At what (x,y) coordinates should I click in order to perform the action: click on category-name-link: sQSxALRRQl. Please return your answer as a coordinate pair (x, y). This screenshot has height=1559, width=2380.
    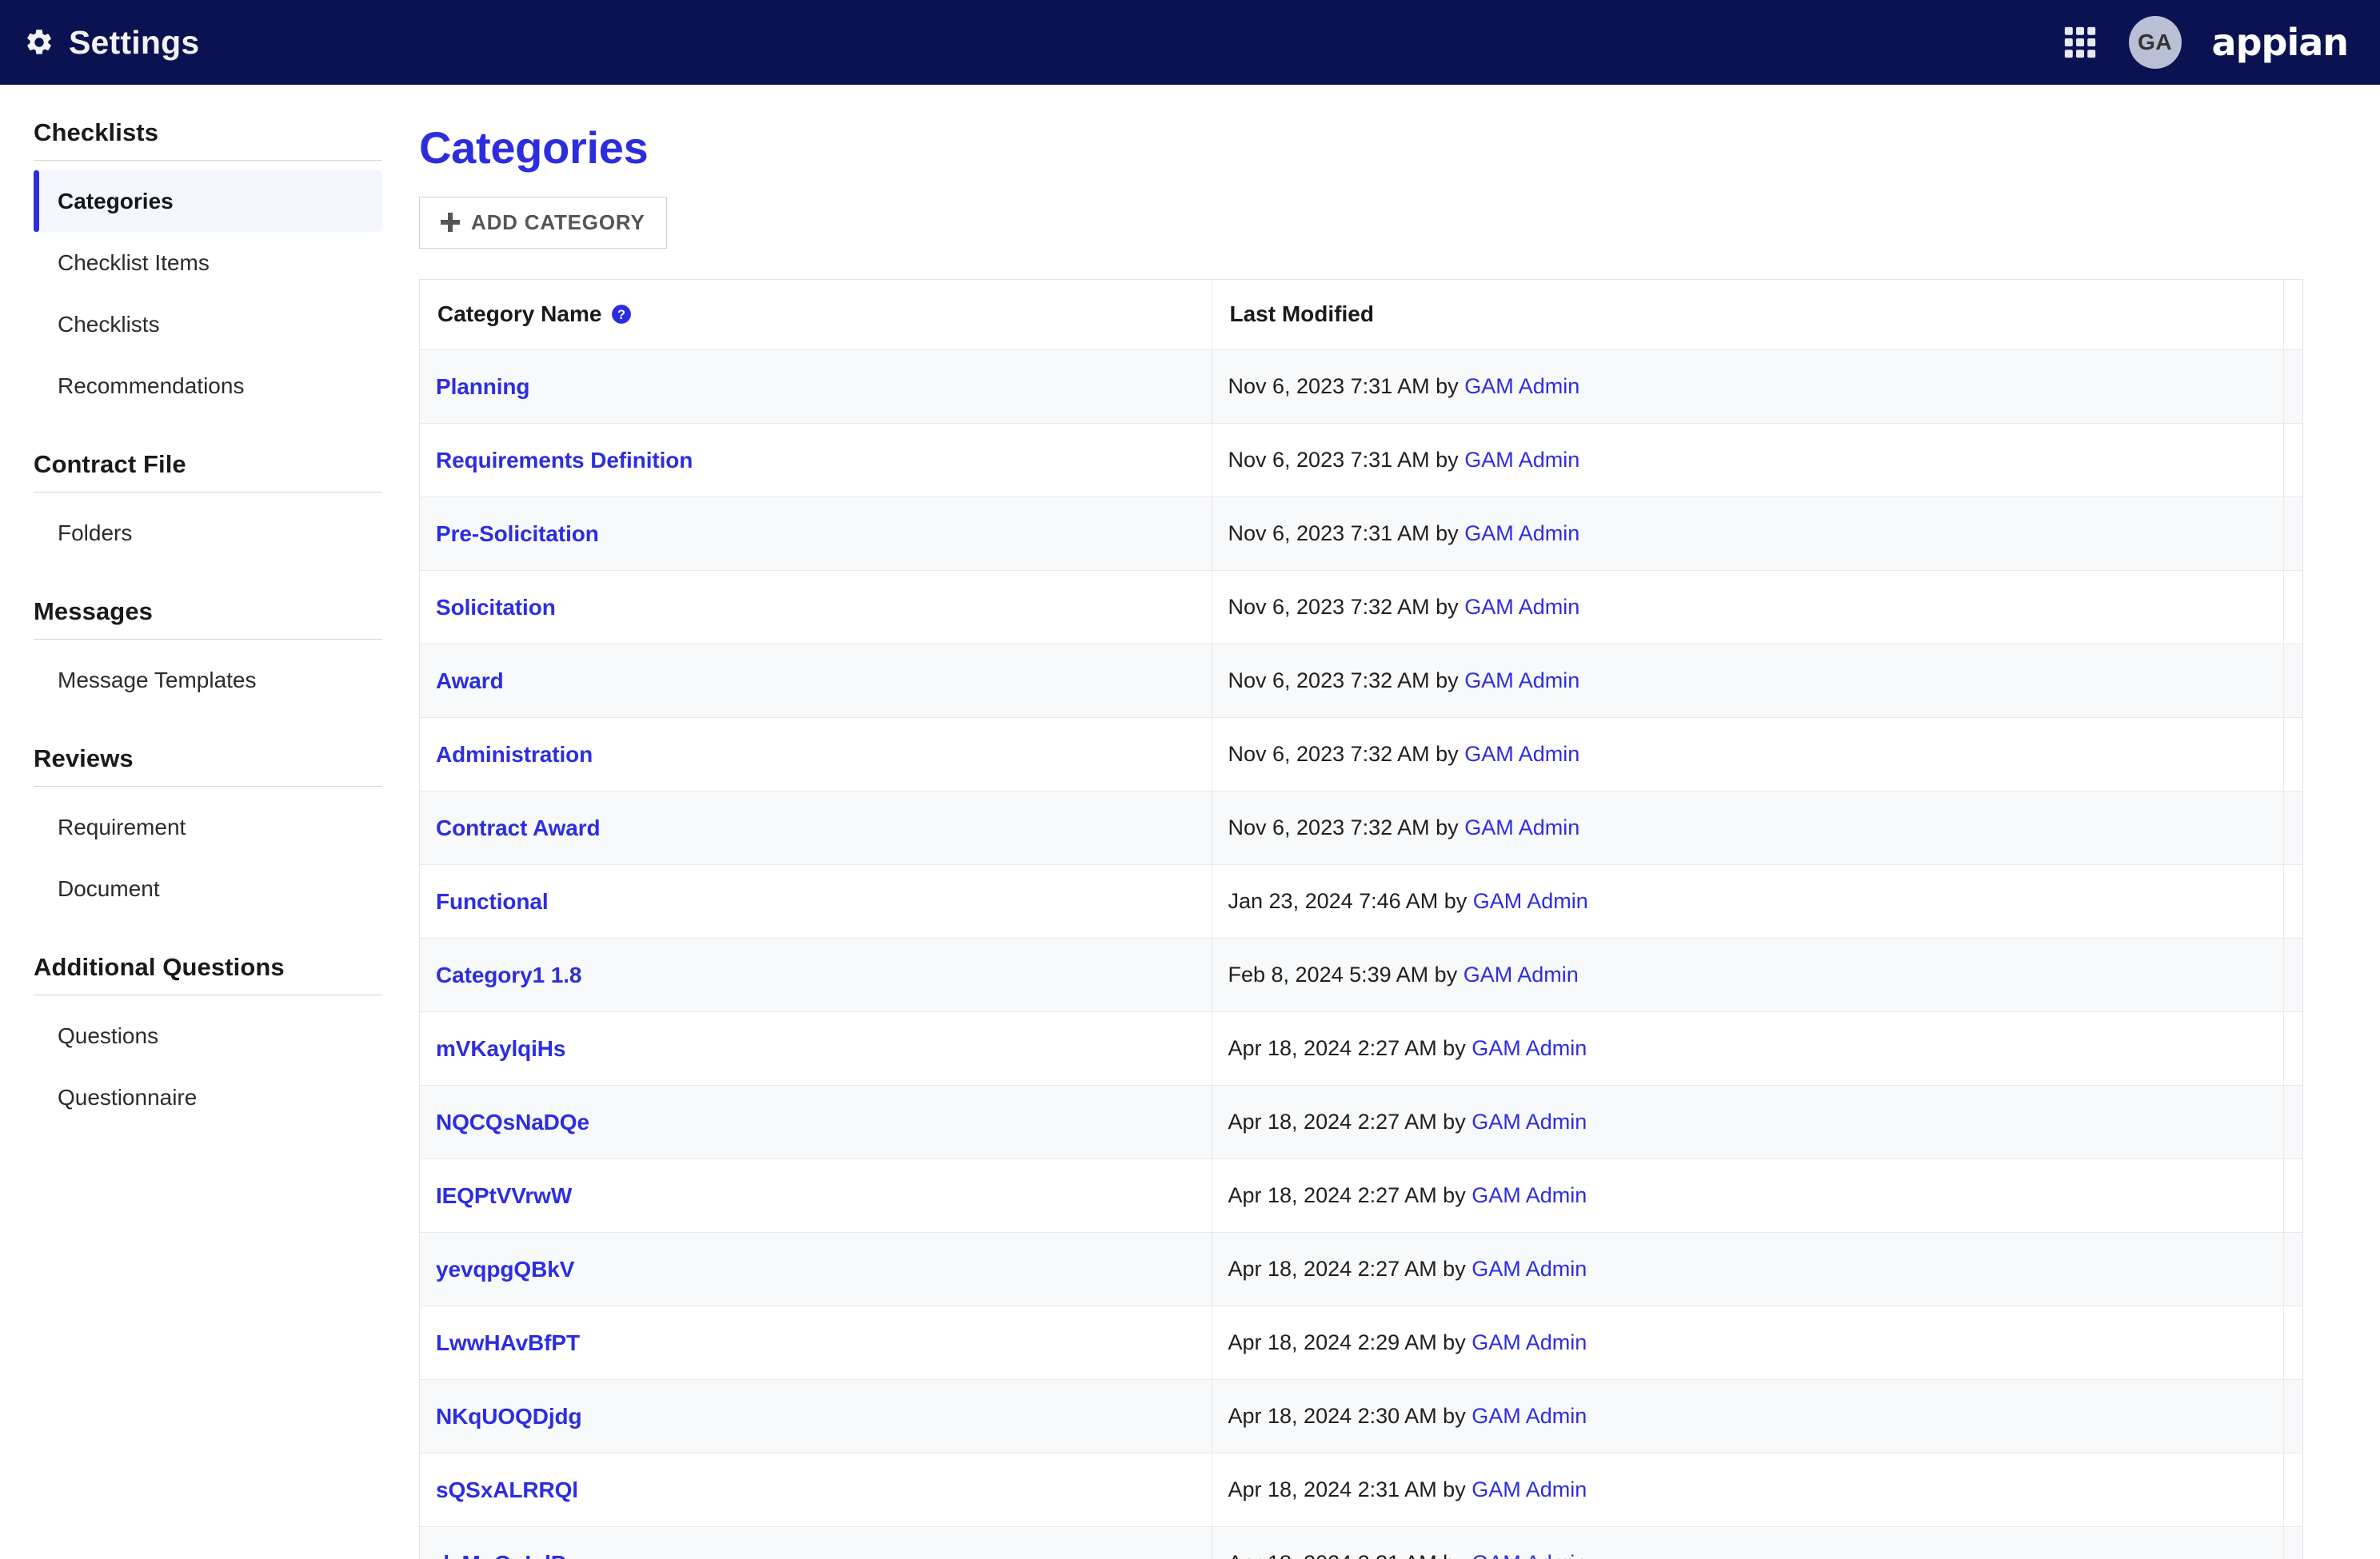
    Looking at the image, I should click on (507, 1489).